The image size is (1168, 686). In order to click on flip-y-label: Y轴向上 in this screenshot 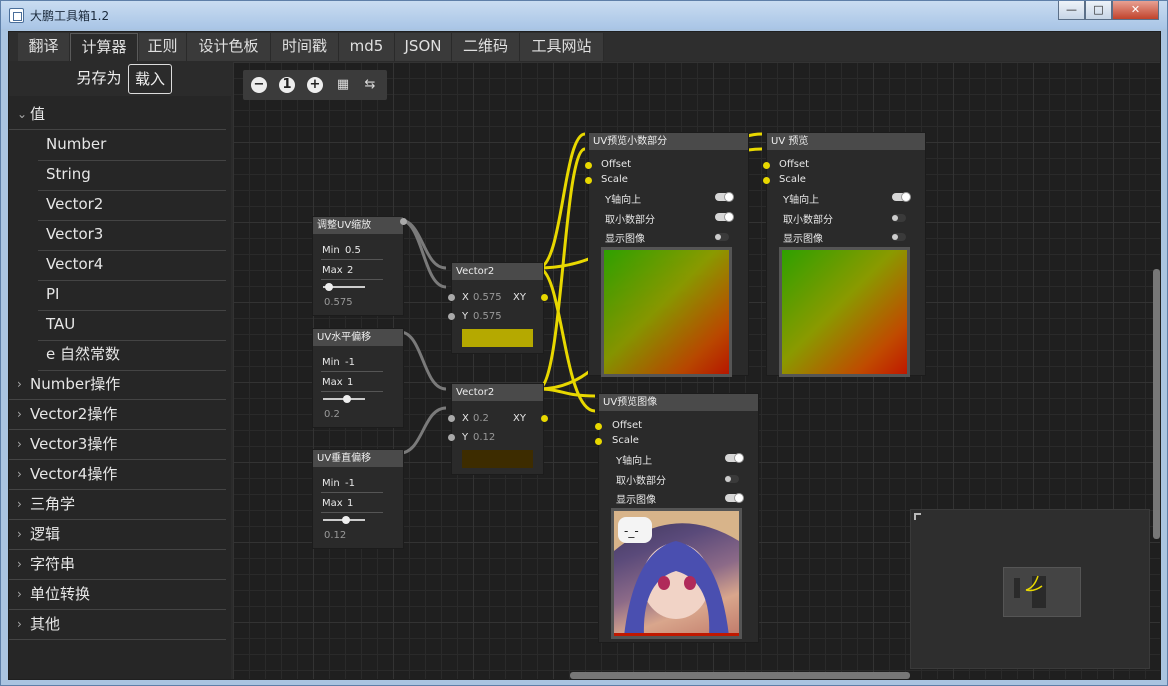, I will do `click(634, 461)`.